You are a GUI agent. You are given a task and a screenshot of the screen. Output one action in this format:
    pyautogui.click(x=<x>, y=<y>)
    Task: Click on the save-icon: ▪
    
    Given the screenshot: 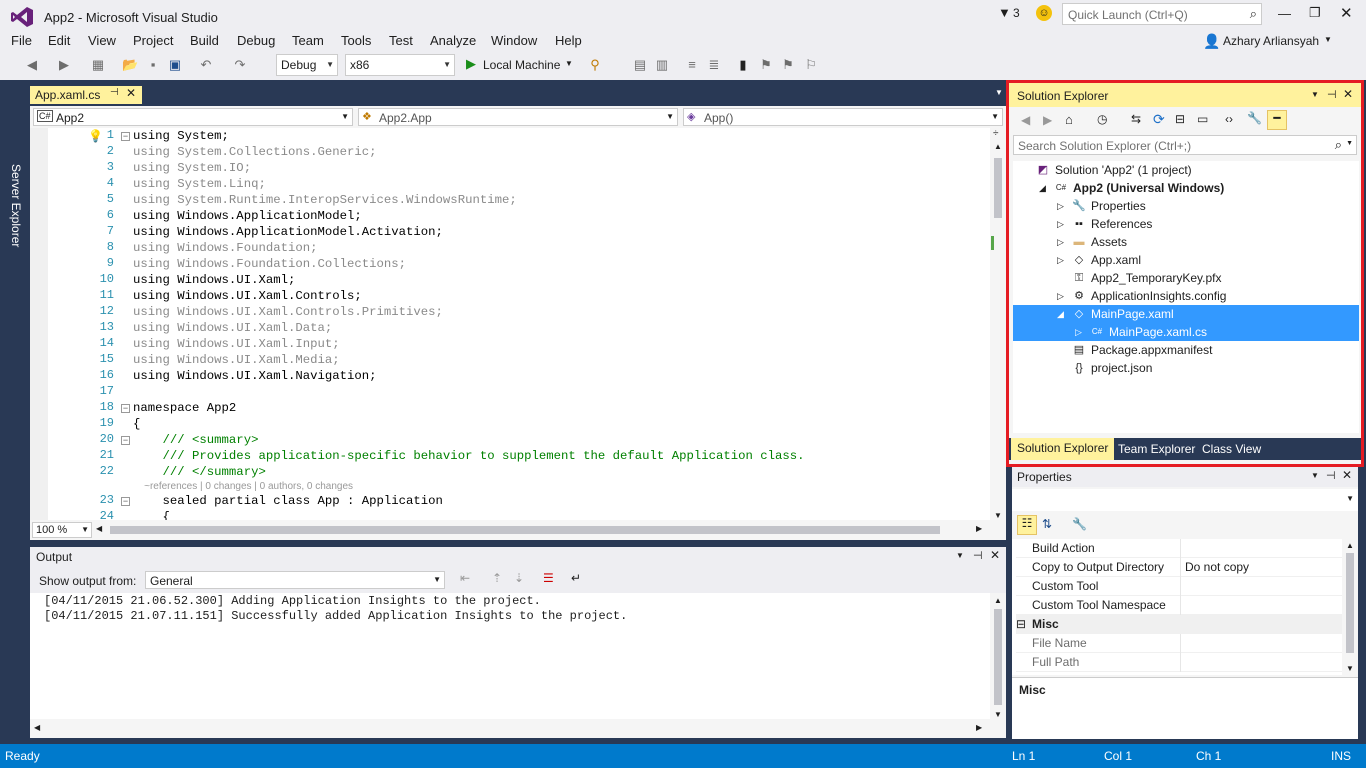 What is the action you would take?
    pyautogui.click(x=153, y=65)
    